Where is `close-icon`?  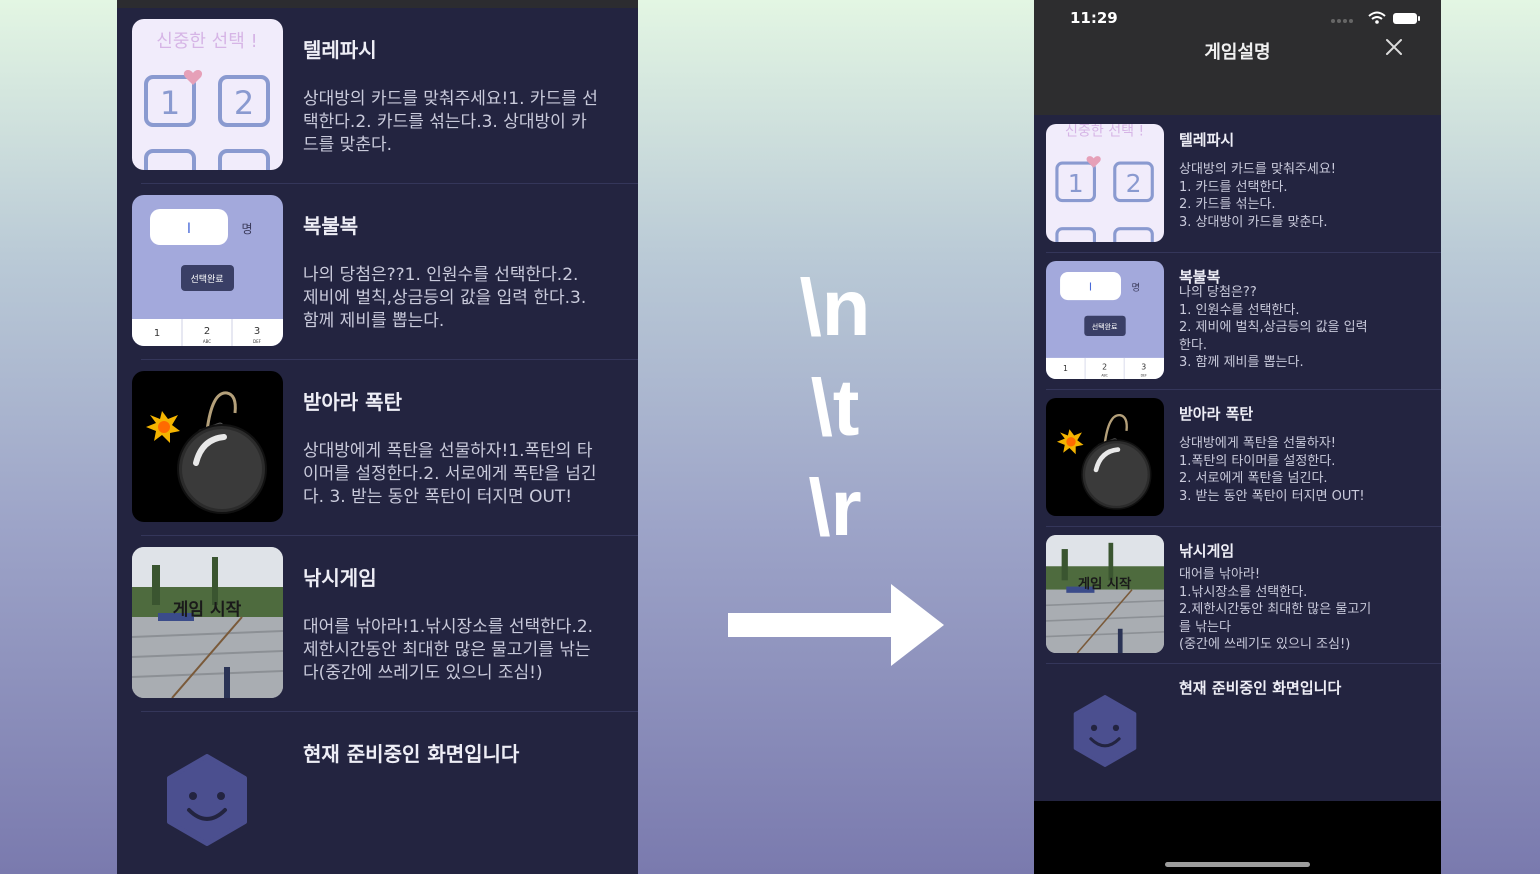
close-icon is located at coordinates (1394, 47).